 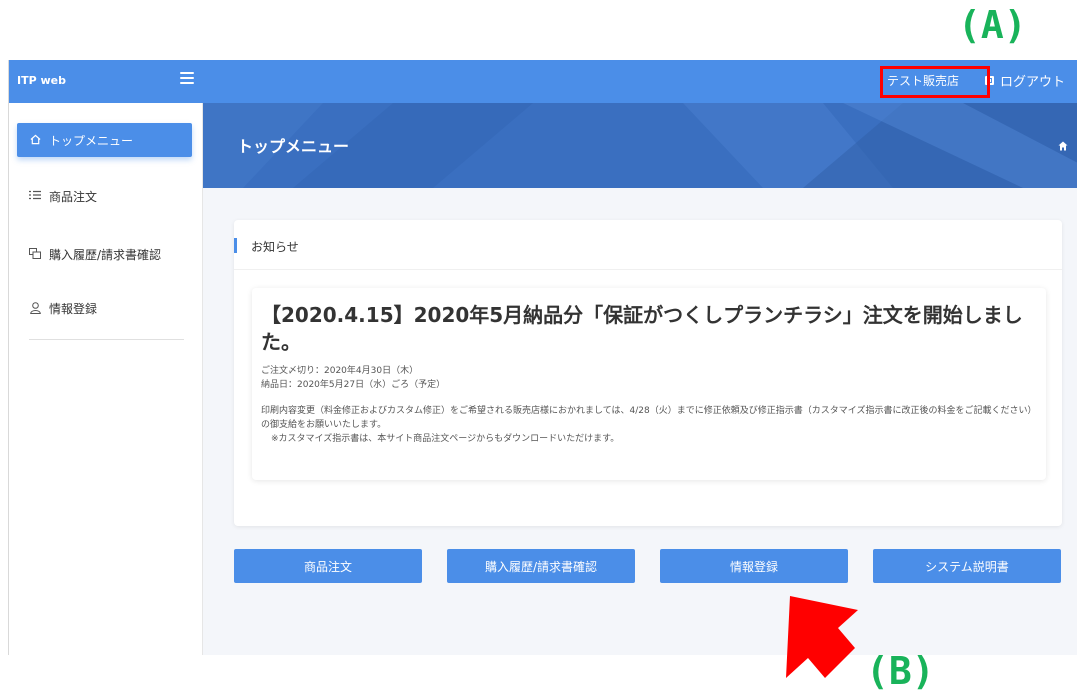 What do you see at coordinates (35, 308) in the screenshot?
I see `user-icon` at bounding box center [35, 308].